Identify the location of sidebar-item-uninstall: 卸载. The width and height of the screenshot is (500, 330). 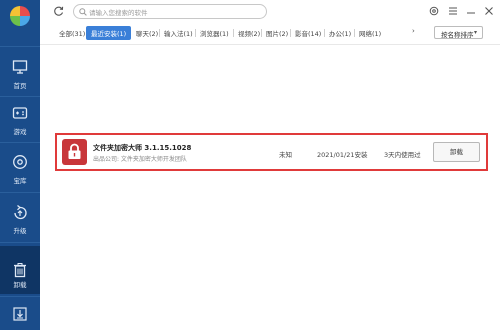
(20, 270).